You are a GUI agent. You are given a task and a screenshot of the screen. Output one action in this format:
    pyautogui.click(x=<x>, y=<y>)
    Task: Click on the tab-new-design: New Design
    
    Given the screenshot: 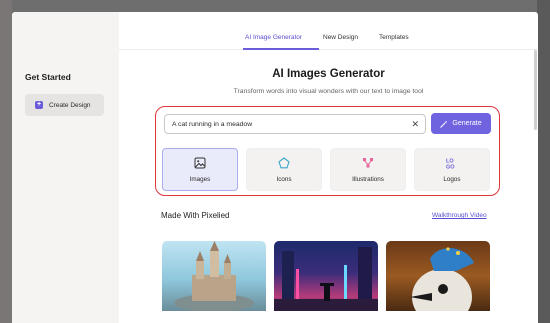 What is the action you would take?
    pyautogui.click(x=340, y=37)
    